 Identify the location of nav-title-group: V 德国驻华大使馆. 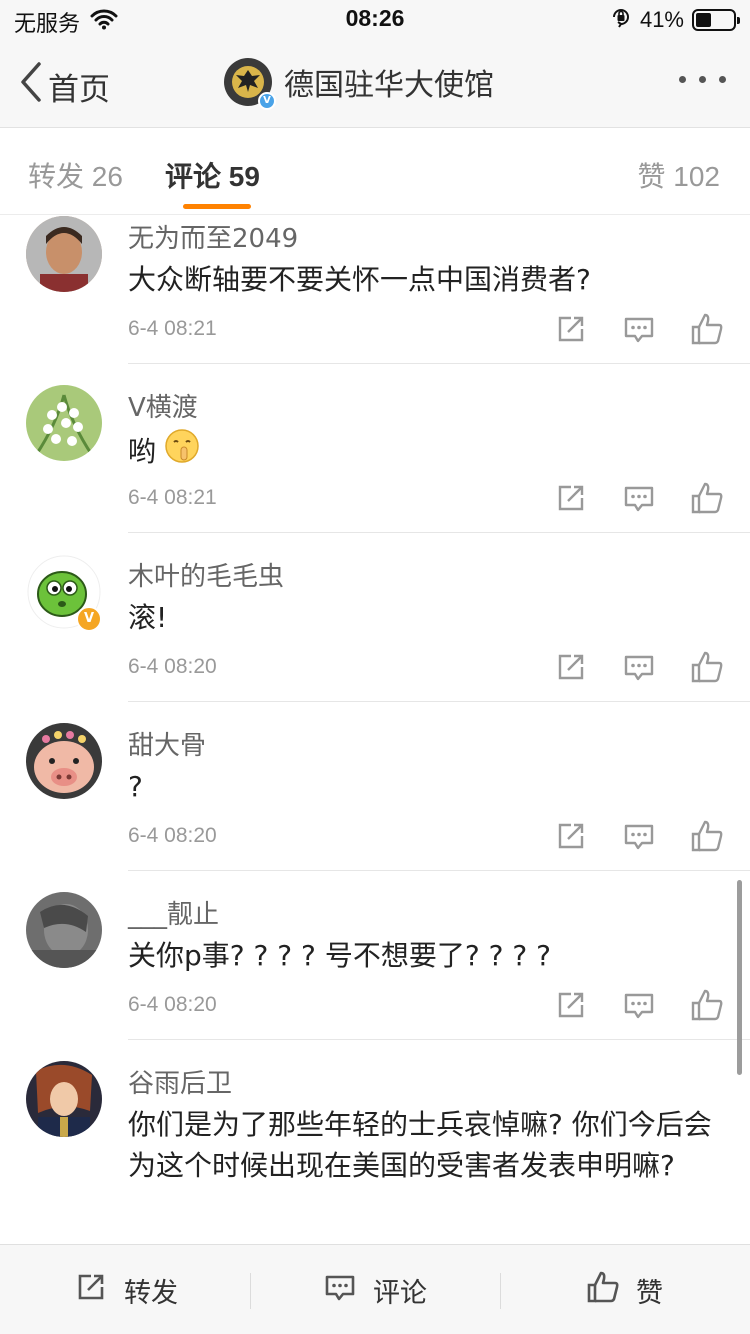
(359, 84).